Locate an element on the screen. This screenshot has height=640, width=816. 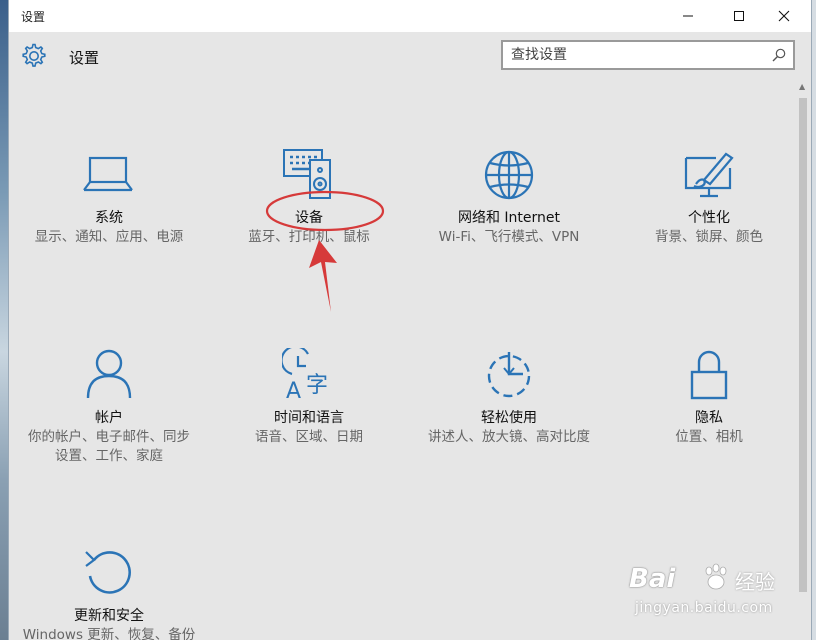
annotation-overlay is located at coordinates (325, 251).